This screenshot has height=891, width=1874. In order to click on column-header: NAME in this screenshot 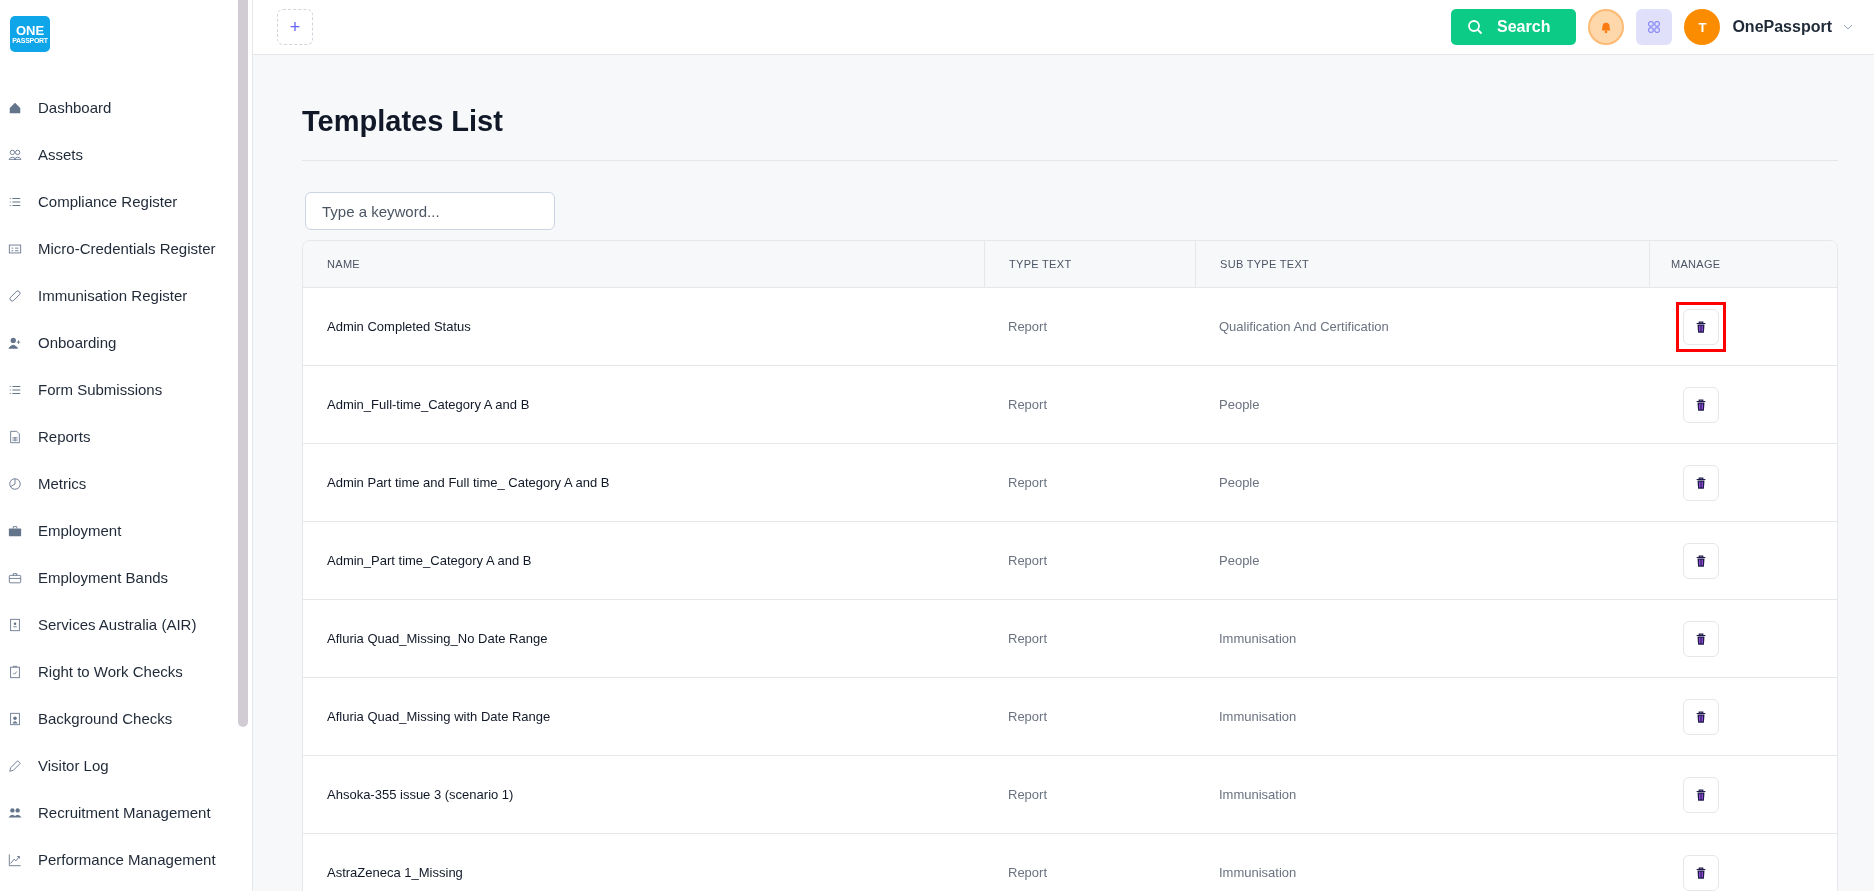, I will do `click(343, 264)`.